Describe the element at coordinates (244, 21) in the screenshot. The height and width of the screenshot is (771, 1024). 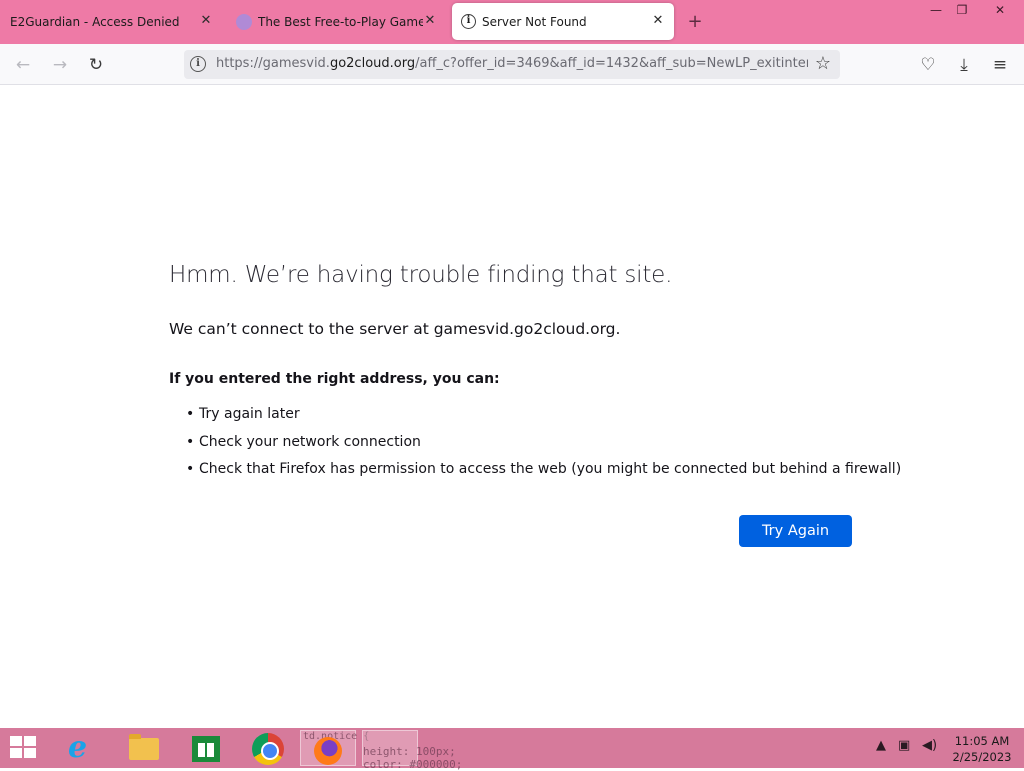
I see `site-favicon-icon` at that location.